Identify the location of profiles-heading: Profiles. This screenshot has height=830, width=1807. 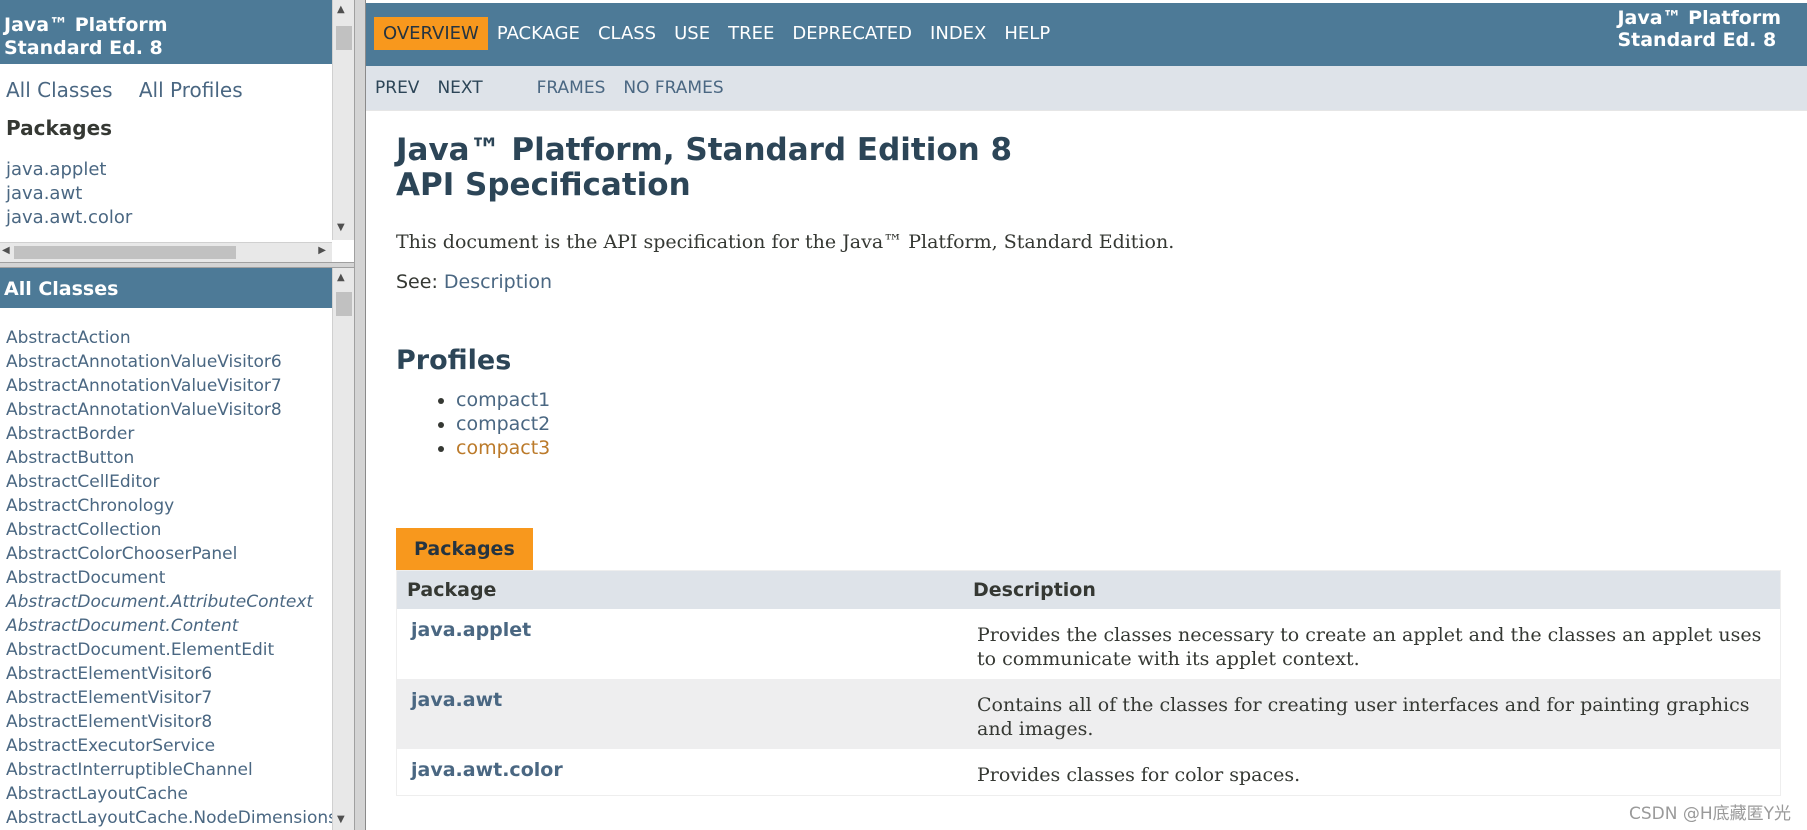
(454, 360).